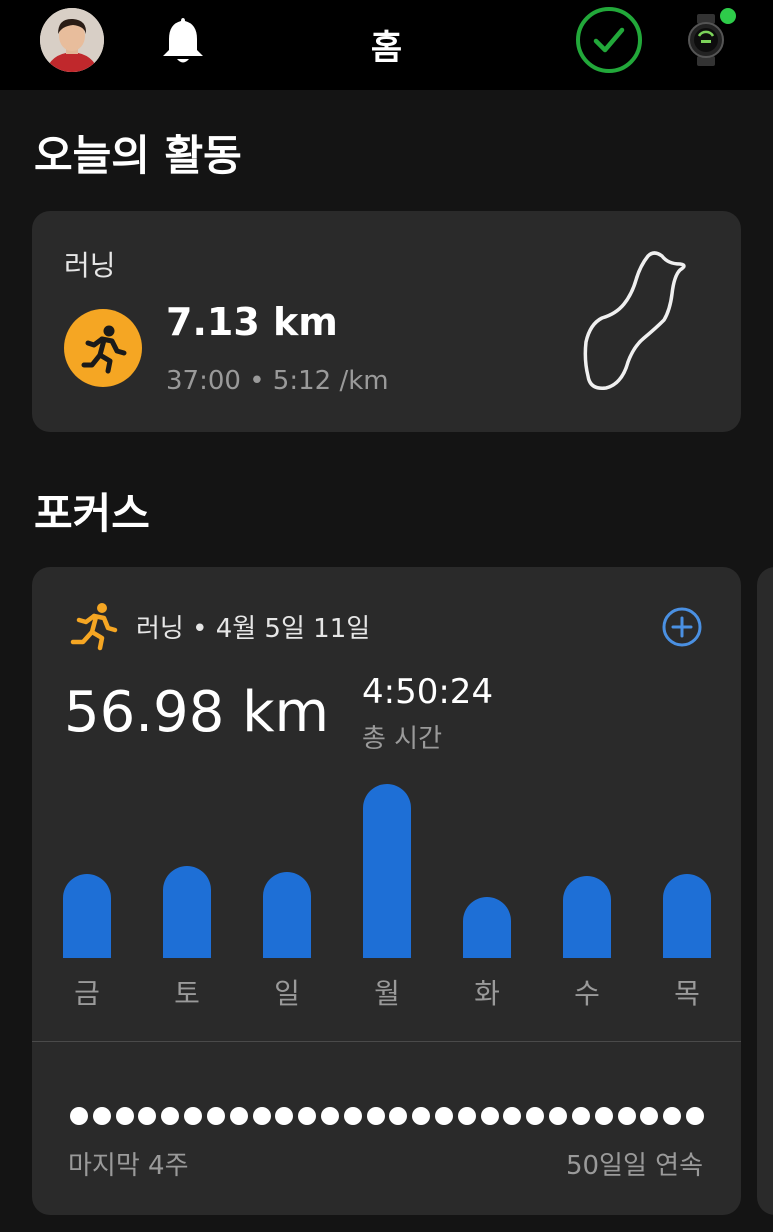 This screenshot has height=1232, width=773. Describe the element at coordinates (728, 16) in the screenshot. I see `device-connected-indicator` at that location.